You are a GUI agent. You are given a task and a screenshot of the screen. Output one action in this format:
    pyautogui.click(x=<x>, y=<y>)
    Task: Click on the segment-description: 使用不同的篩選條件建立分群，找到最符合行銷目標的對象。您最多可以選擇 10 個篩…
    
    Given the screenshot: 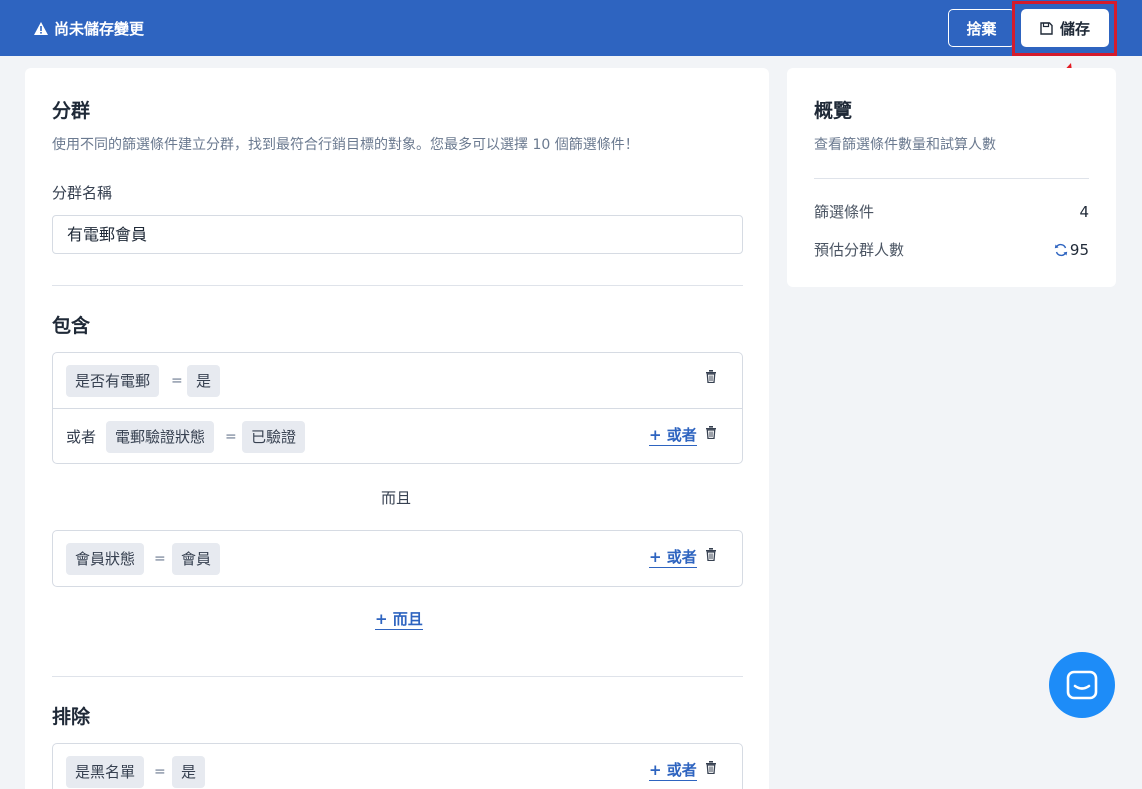 What is the action you would take?
    pyautogui.click(x=345, y=145)
    